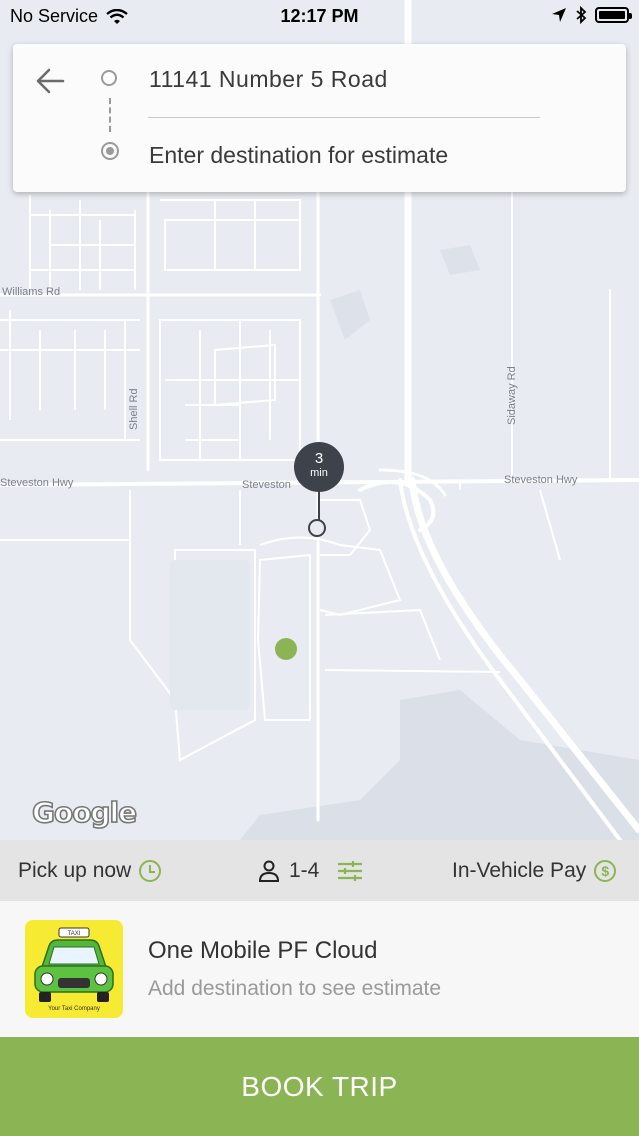 The image size is (639, 1136). I want to click on company-name: One Mobile PF Cloud, so click(263, 950).